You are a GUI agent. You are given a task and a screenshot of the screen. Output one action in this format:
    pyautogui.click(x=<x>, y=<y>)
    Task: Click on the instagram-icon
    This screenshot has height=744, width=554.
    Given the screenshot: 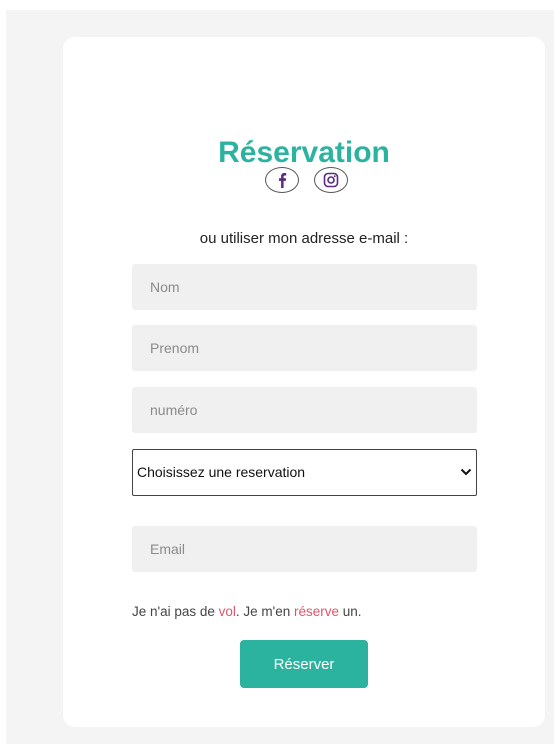 What is the action you would take?
    pyautogui.click(x=331, y=180)
    